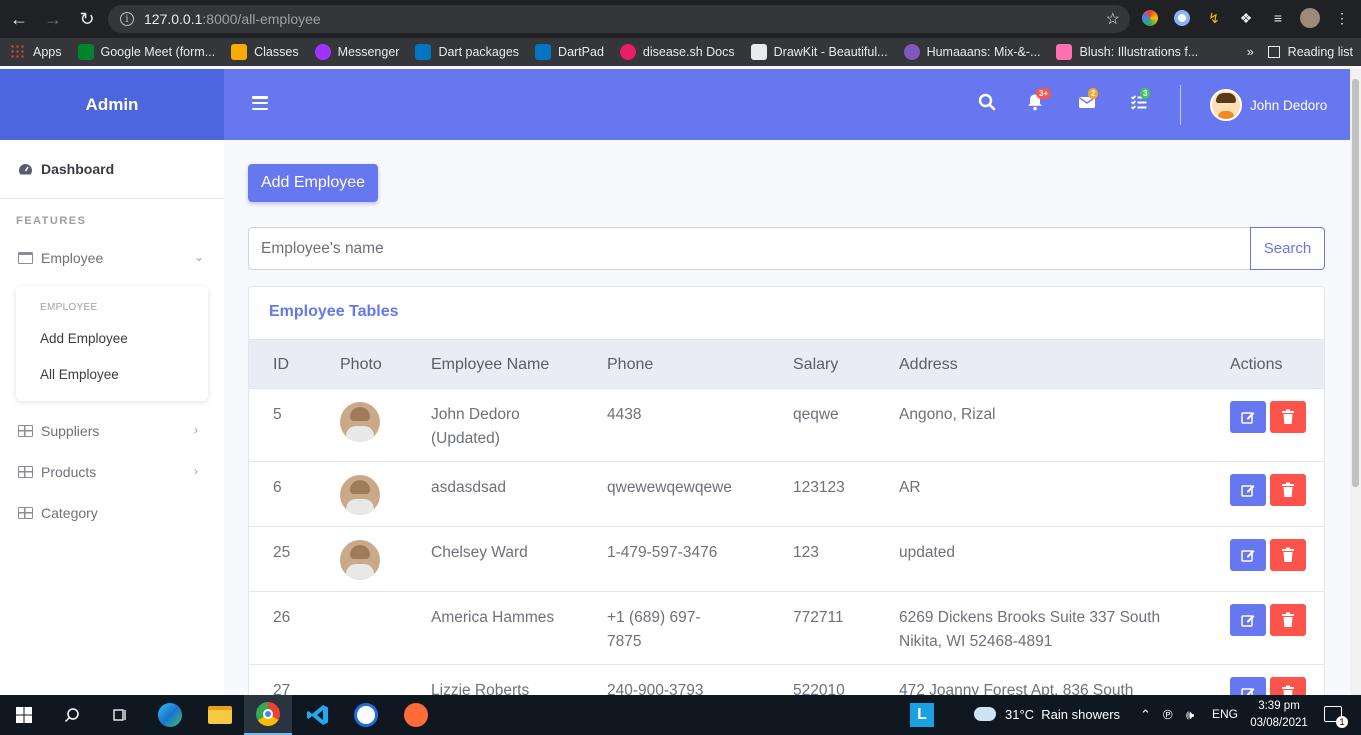  I want to click on employee-search-input, so click(749, 248).